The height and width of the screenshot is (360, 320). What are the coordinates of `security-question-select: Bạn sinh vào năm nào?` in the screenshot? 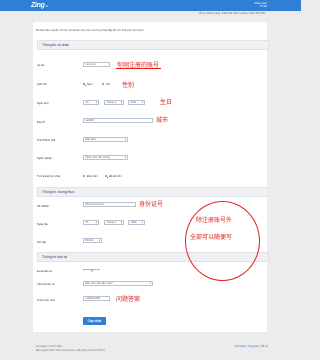 It's located at (118, 283).